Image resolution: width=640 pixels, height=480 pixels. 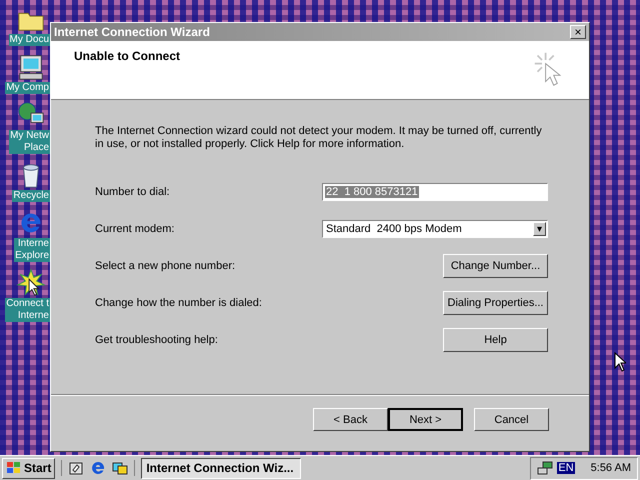 I want to click on desktop-icon-label: Interne Explore, so click(x=32, y=250).